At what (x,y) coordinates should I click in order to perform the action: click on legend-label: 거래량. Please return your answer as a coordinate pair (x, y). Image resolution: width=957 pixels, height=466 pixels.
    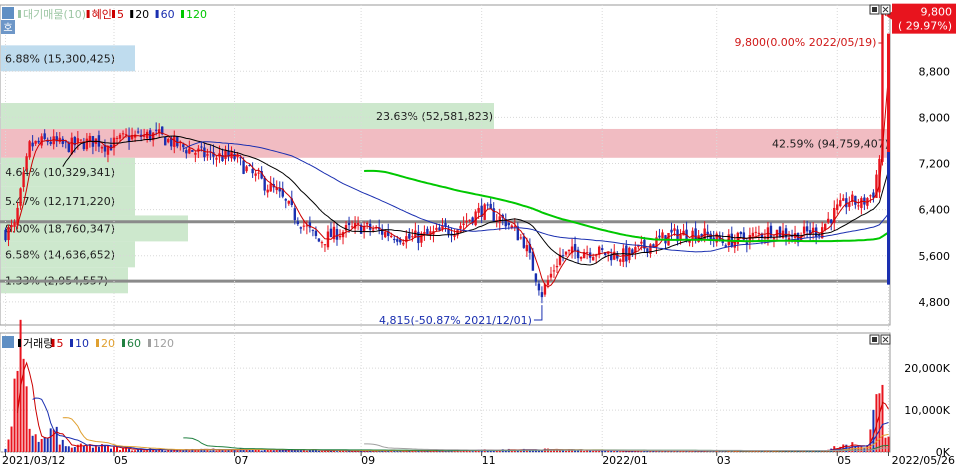
    Looking at the image, I should click on (38, 343).